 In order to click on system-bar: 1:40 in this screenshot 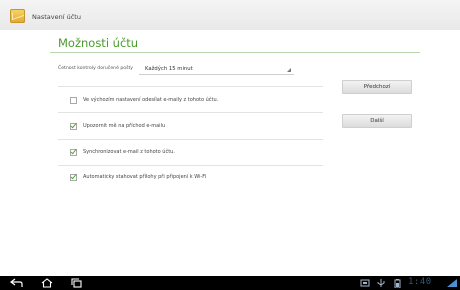, I will do `click(230, 283)`.